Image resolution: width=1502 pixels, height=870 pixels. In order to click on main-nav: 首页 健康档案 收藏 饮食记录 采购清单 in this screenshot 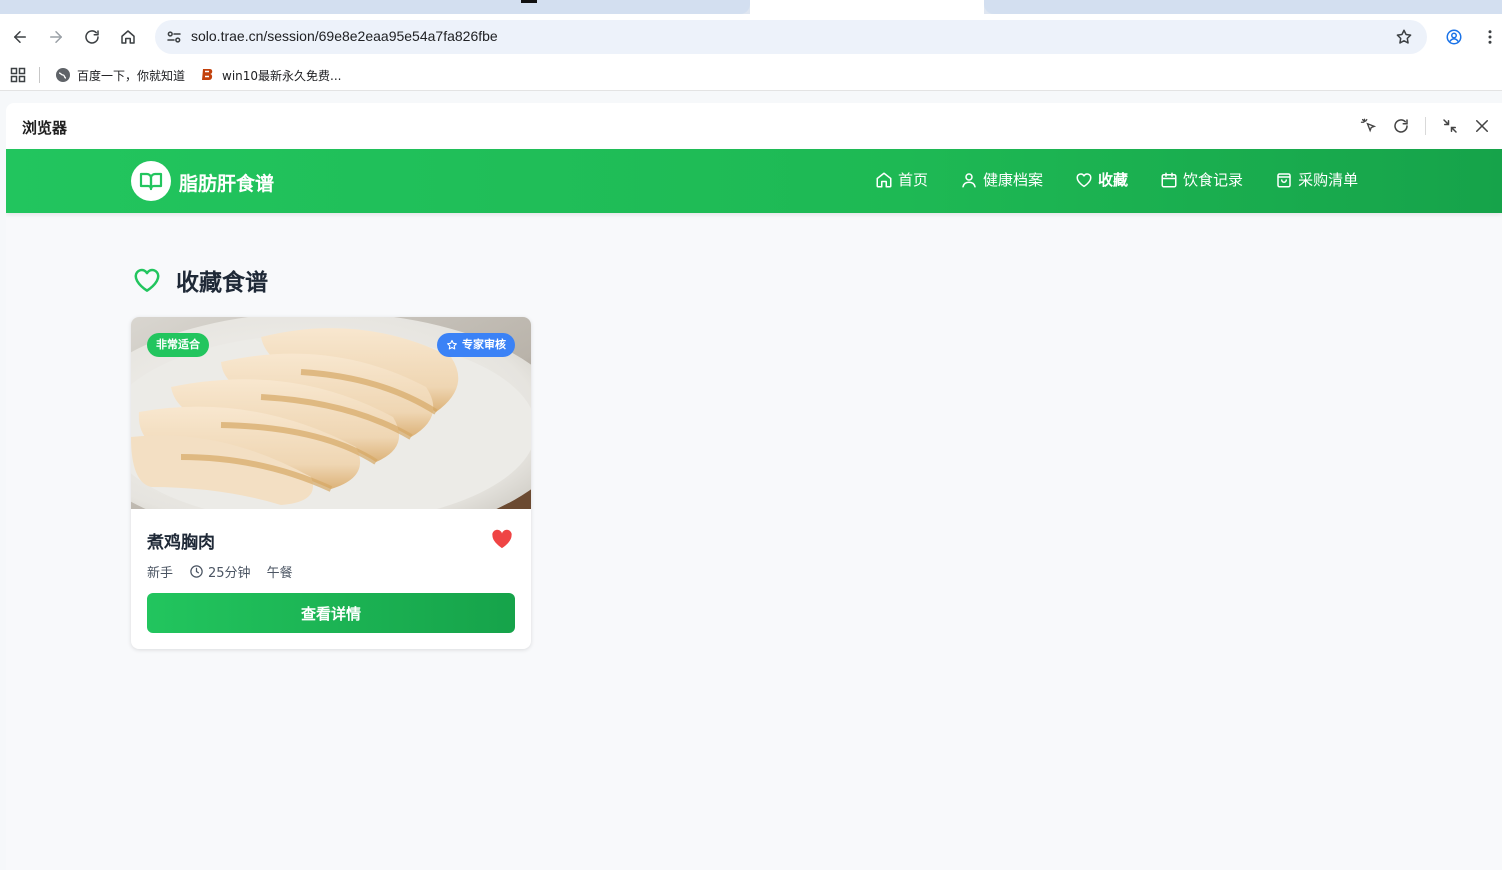, I will do `click(1116, 179)`.